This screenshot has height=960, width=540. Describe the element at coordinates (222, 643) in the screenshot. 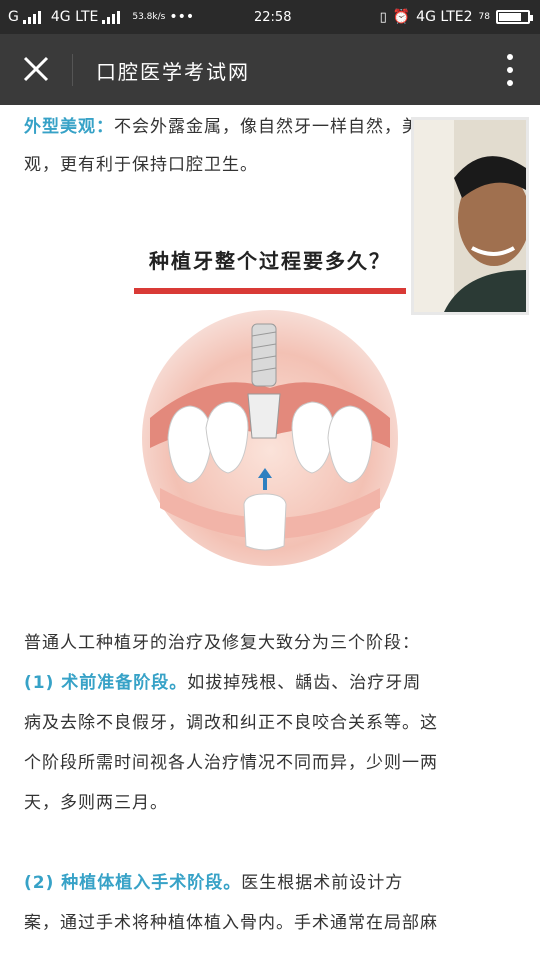

I see `intro-text: 普通人工种植牙的治疗及修复大致分为三个阶段：` at that location.